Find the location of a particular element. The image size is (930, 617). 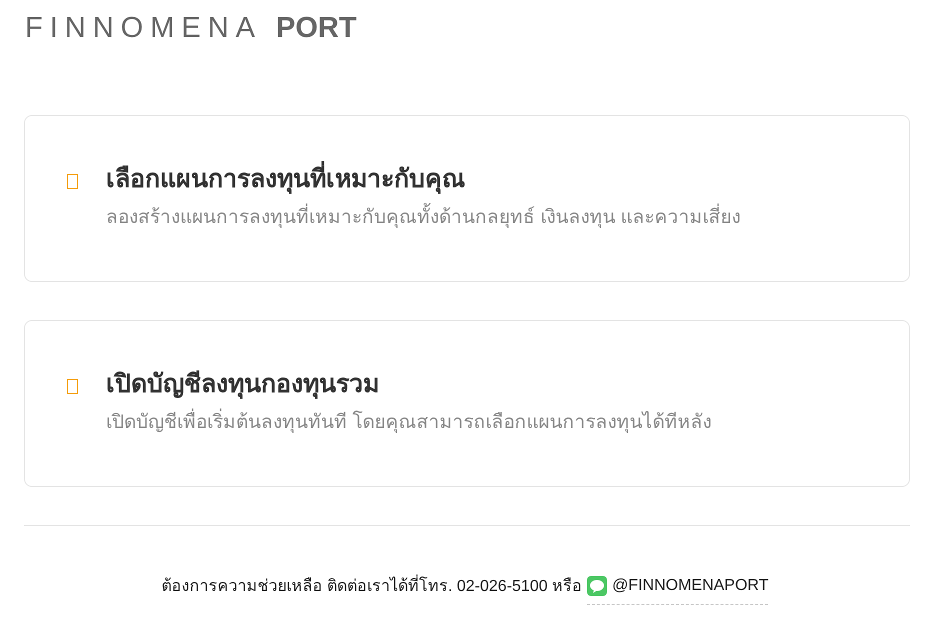

logo-product: PORT is located at coordinates (316, 28).